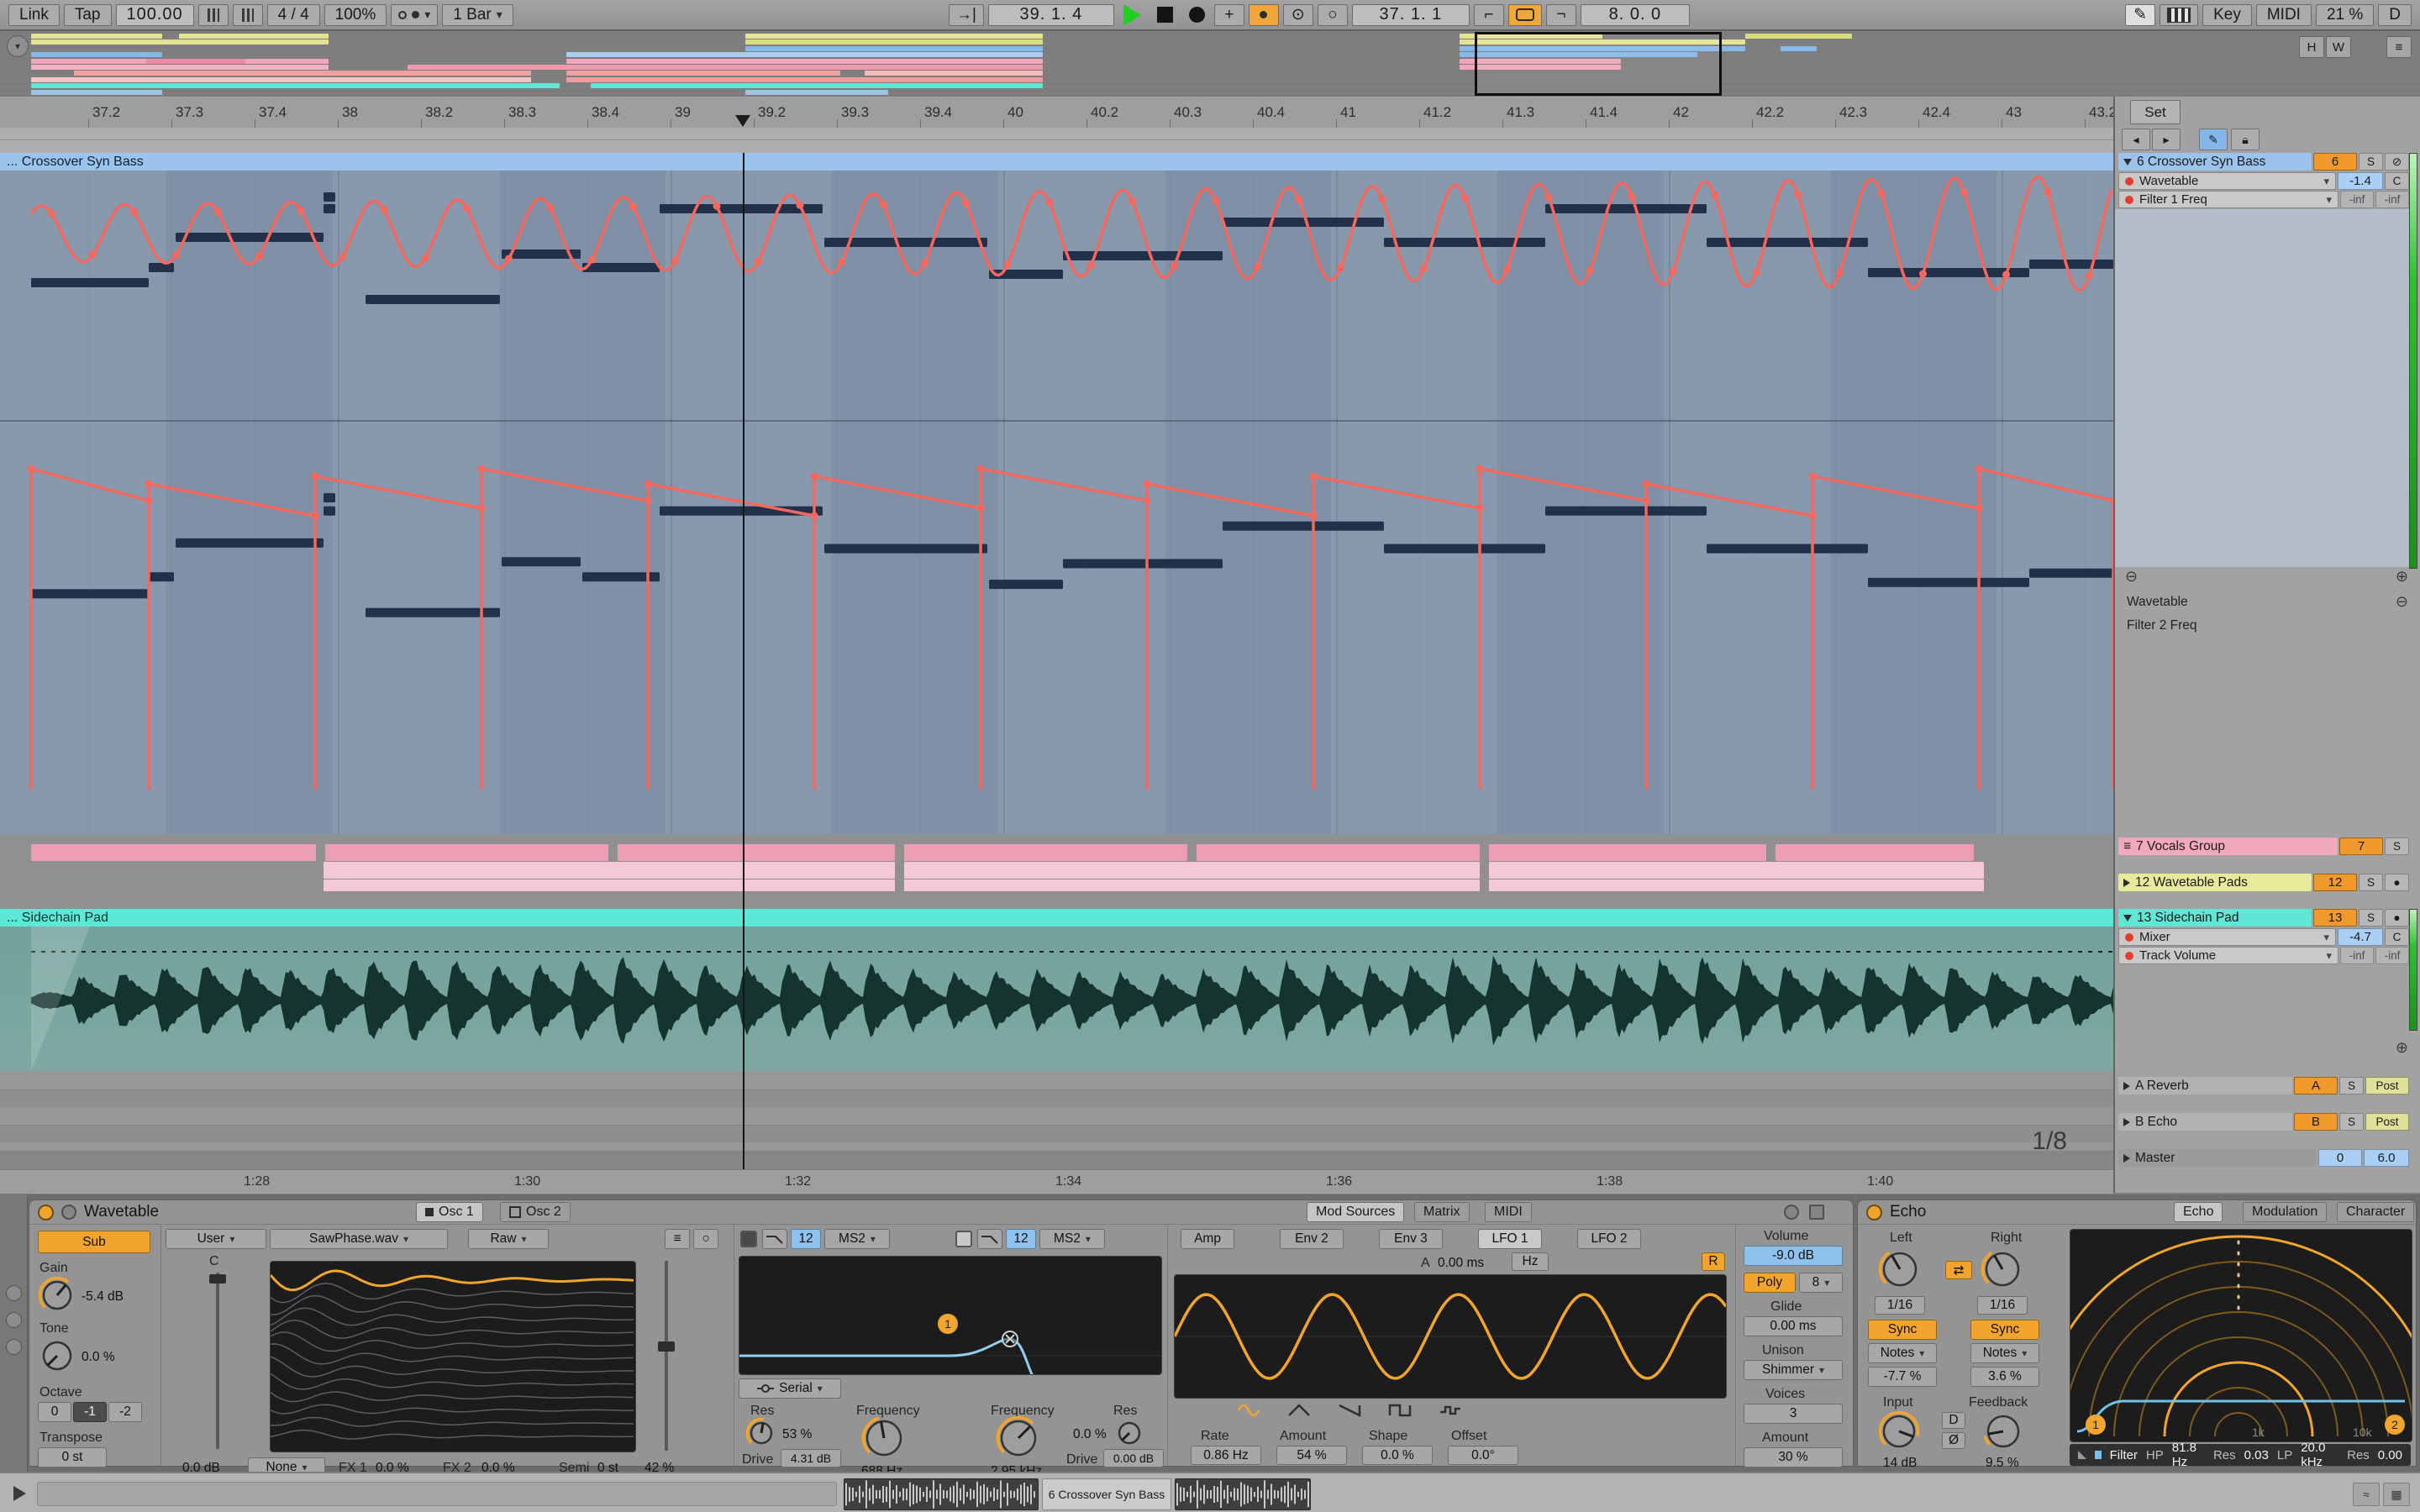 This screenshot has width=2420, height=1512. I want to click on automation-param-chooser: Track Volume ▾, so click(2228, 955).